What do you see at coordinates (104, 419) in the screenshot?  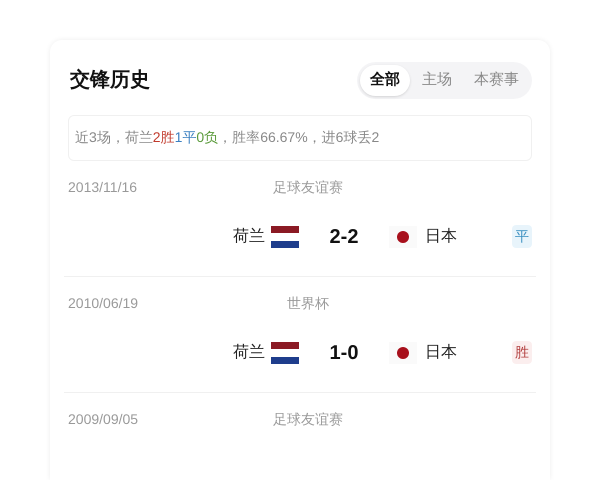 I see `match-date: 2009/09/05` at bounding box center [104, 419].